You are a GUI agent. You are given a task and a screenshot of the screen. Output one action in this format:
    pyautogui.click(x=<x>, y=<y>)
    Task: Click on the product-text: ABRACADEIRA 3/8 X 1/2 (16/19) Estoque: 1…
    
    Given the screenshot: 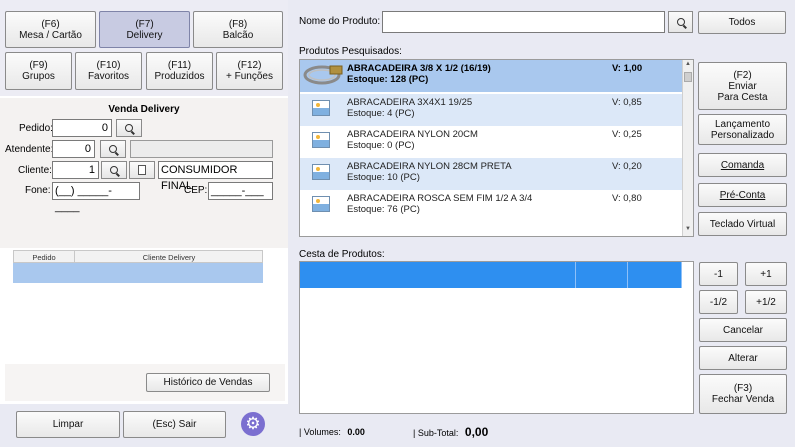 What is the action you would take?
    pyautogui.click(x=419, y=74)
    